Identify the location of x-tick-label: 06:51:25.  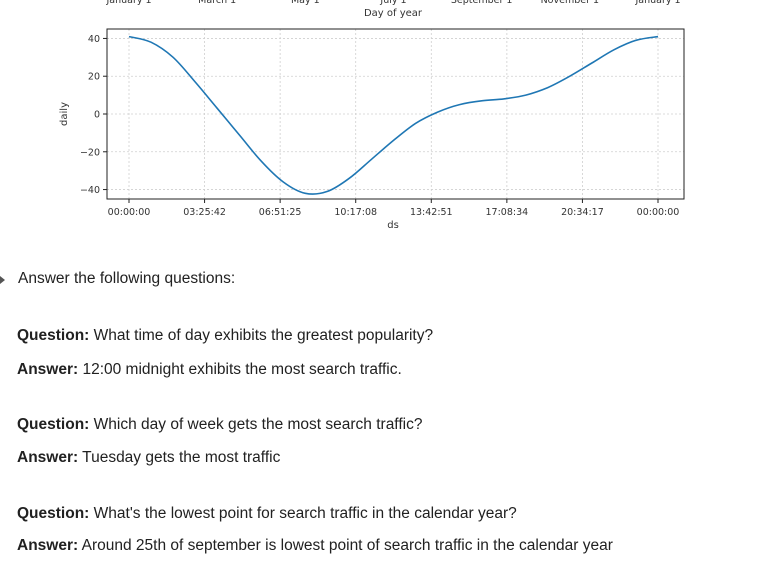
(280, 212).